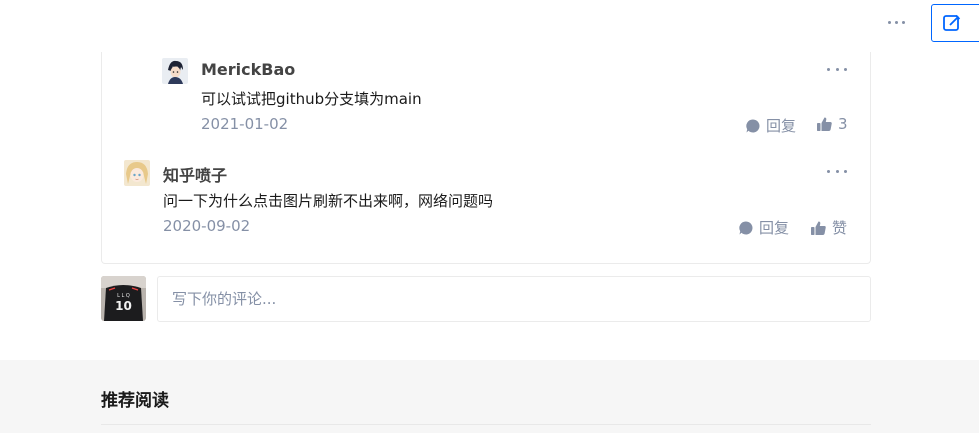  I want to click on comment-editor: L L Q 10, so click(486, 299).